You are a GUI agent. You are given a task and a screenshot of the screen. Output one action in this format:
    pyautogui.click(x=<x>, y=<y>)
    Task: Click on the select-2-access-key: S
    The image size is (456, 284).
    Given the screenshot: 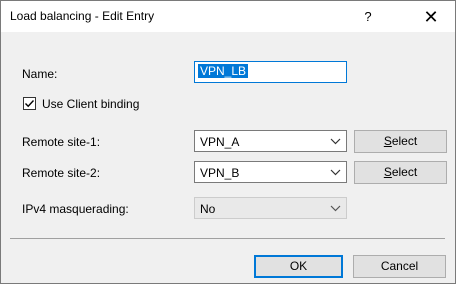 What is the action you would take?
    pyautogui.click(x=387, y=172)
    